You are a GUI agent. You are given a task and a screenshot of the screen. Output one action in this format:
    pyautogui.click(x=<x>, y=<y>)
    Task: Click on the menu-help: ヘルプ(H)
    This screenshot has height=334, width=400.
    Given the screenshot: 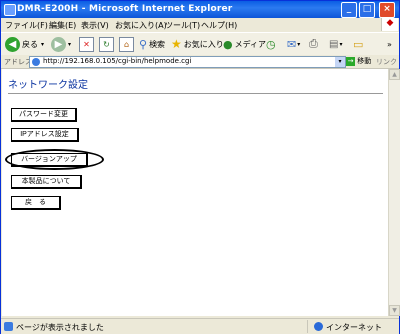 What is the action you would take?
    pyautogui.click(x=219, y=25)
    